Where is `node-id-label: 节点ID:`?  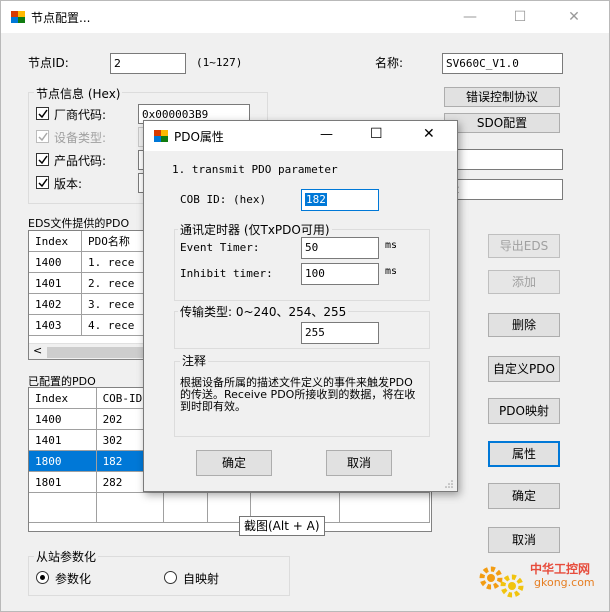 node-id-label: 节点ID: is located at coordinates (48, 63).